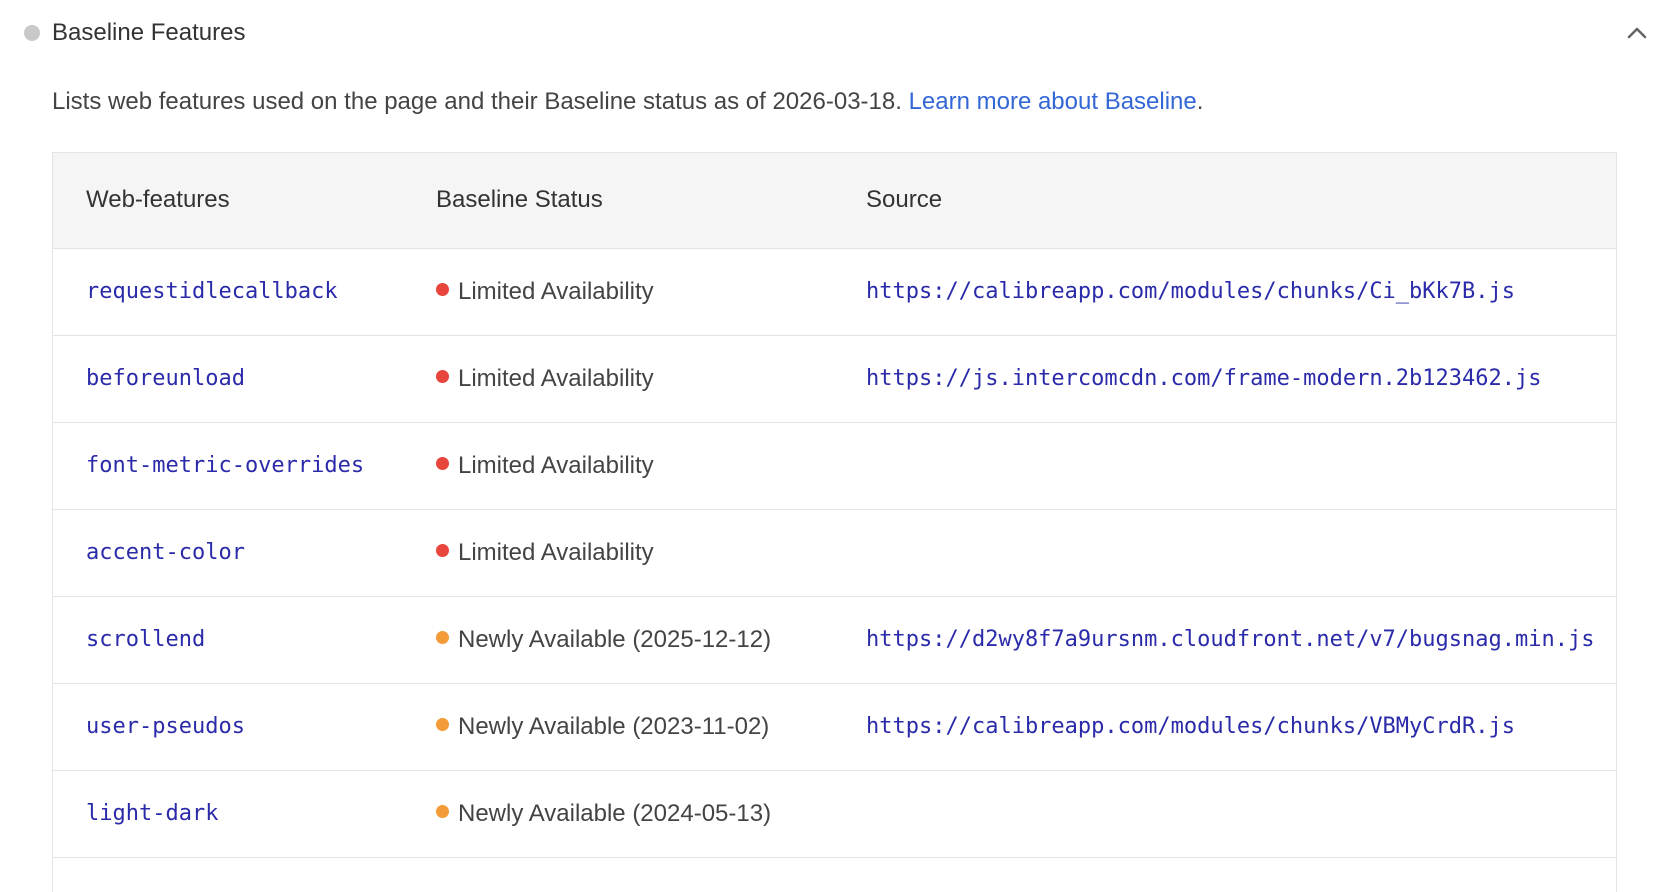  I want to click on section-header: Baseline Features, so click(840, 33).